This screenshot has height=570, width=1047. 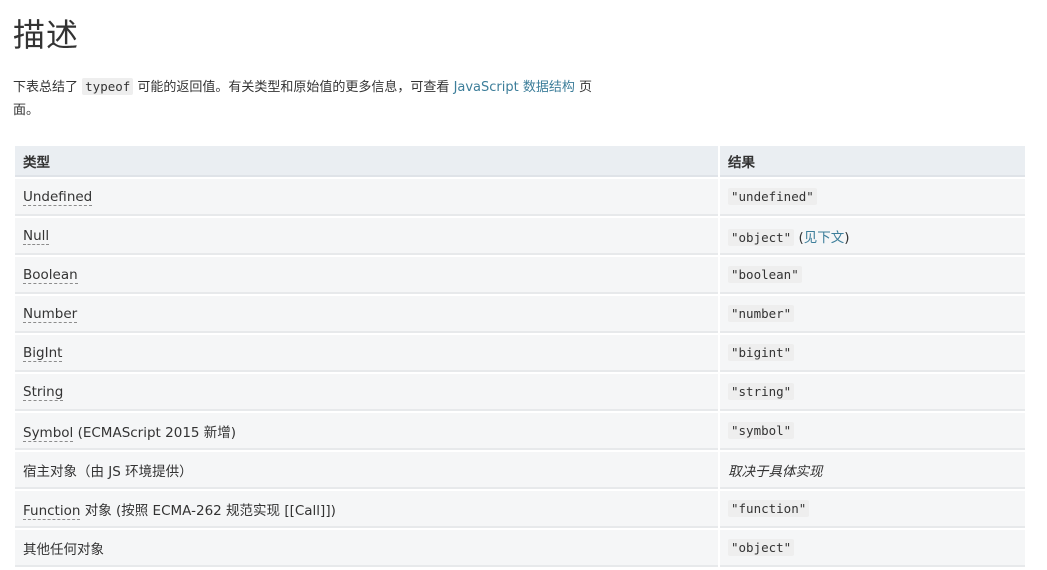 What do you see at coordinates (366, 314) in the screenshot?
I see `type-cell: Number` at bounding box center [366, 314].